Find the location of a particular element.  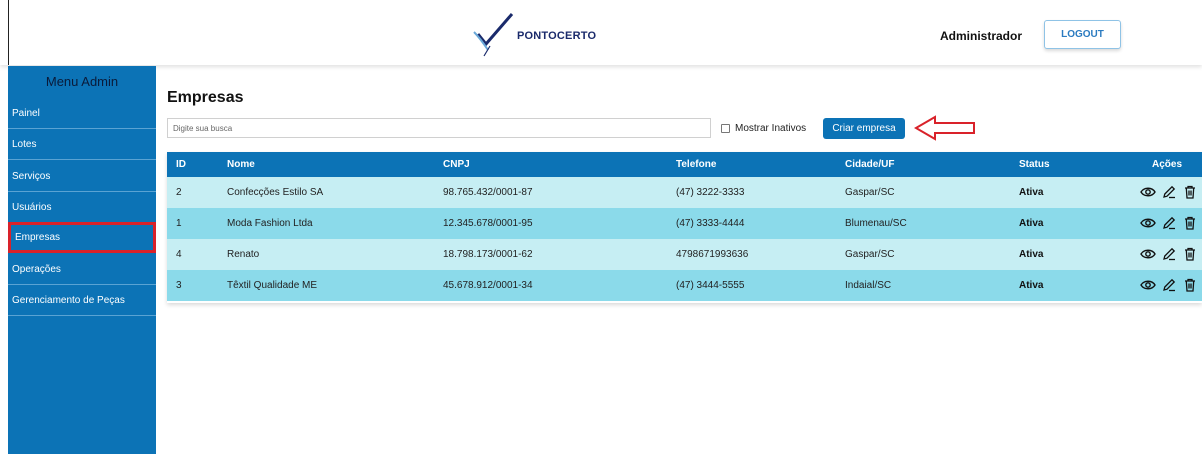

cell-cnpj: 98.765.432/0001-87 is located at coordinates (488, 192).